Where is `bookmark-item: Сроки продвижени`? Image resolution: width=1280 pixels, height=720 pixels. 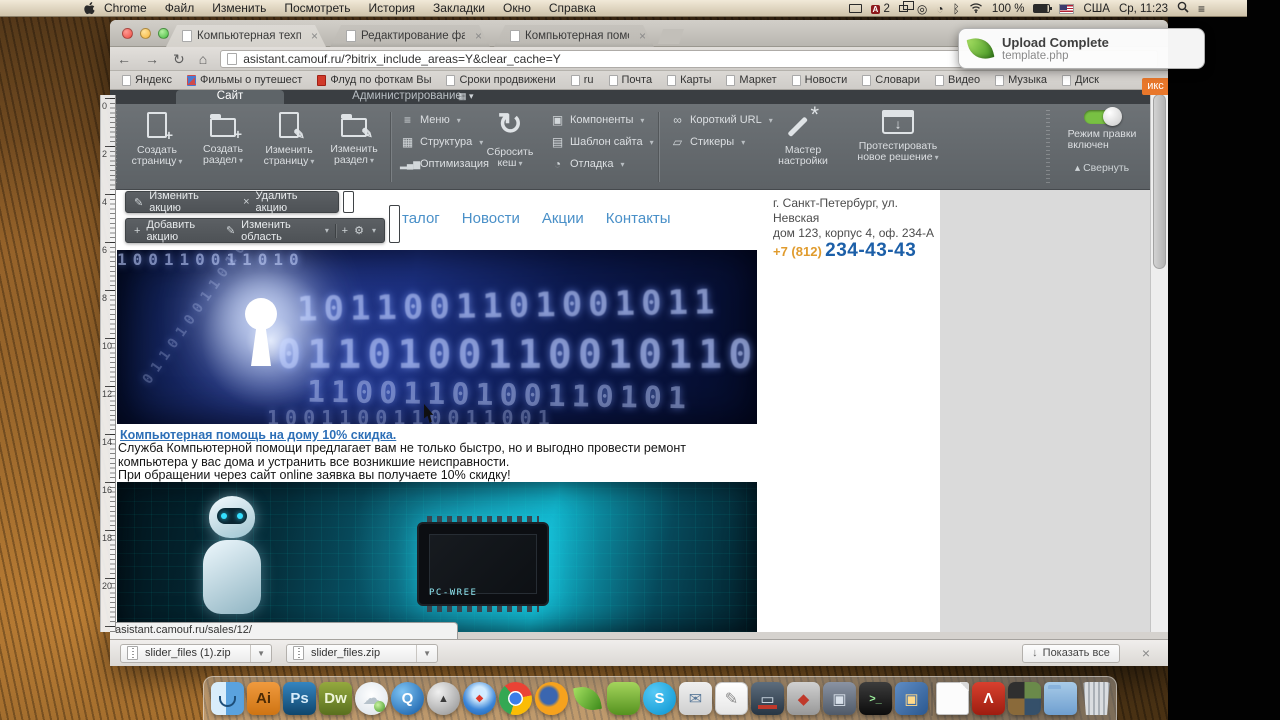
bookmark-item: Сроки продвижени is located at coordinates (501, 80).